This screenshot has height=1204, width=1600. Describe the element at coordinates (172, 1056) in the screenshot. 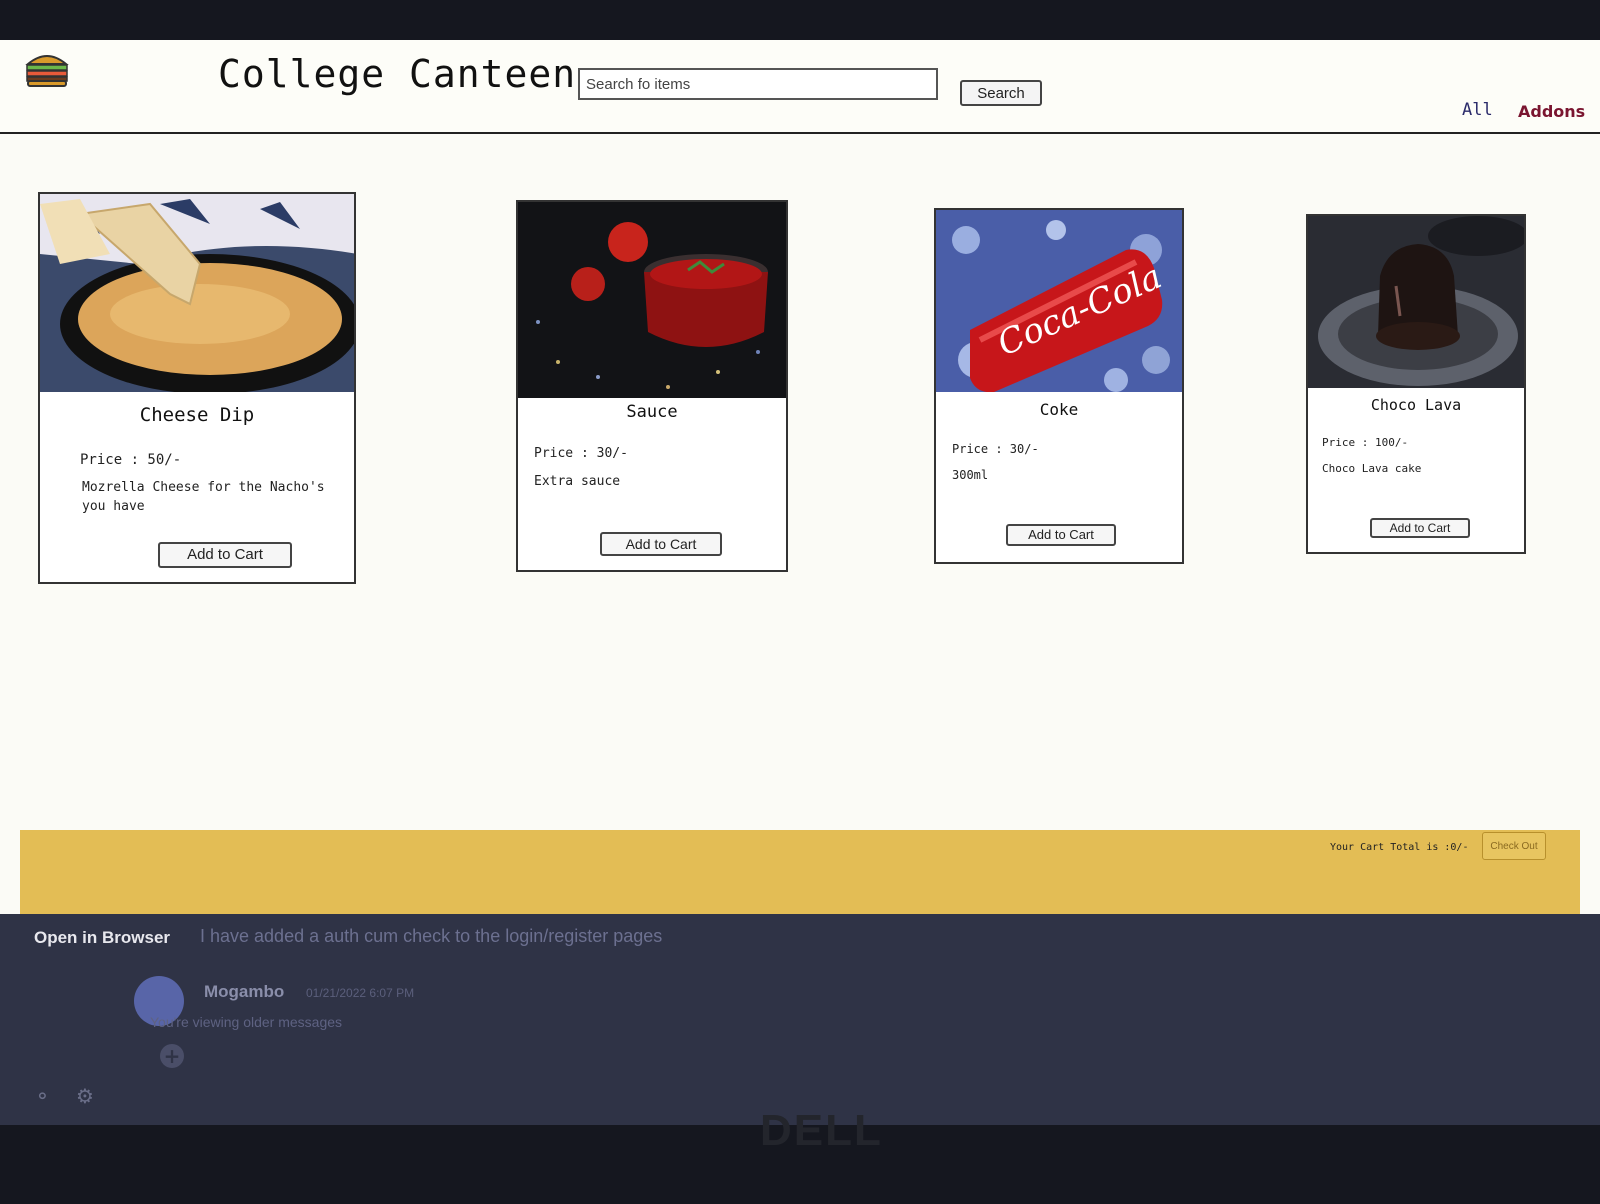

I see `plus-icon: +` at that location.